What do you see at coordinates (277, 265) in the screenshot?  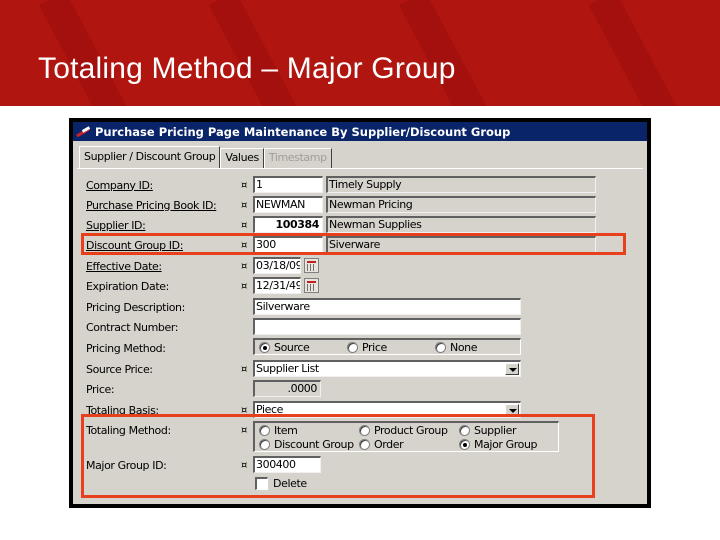 I see `effective-date-input: 03/18/09` at bounding box center [277, 265].